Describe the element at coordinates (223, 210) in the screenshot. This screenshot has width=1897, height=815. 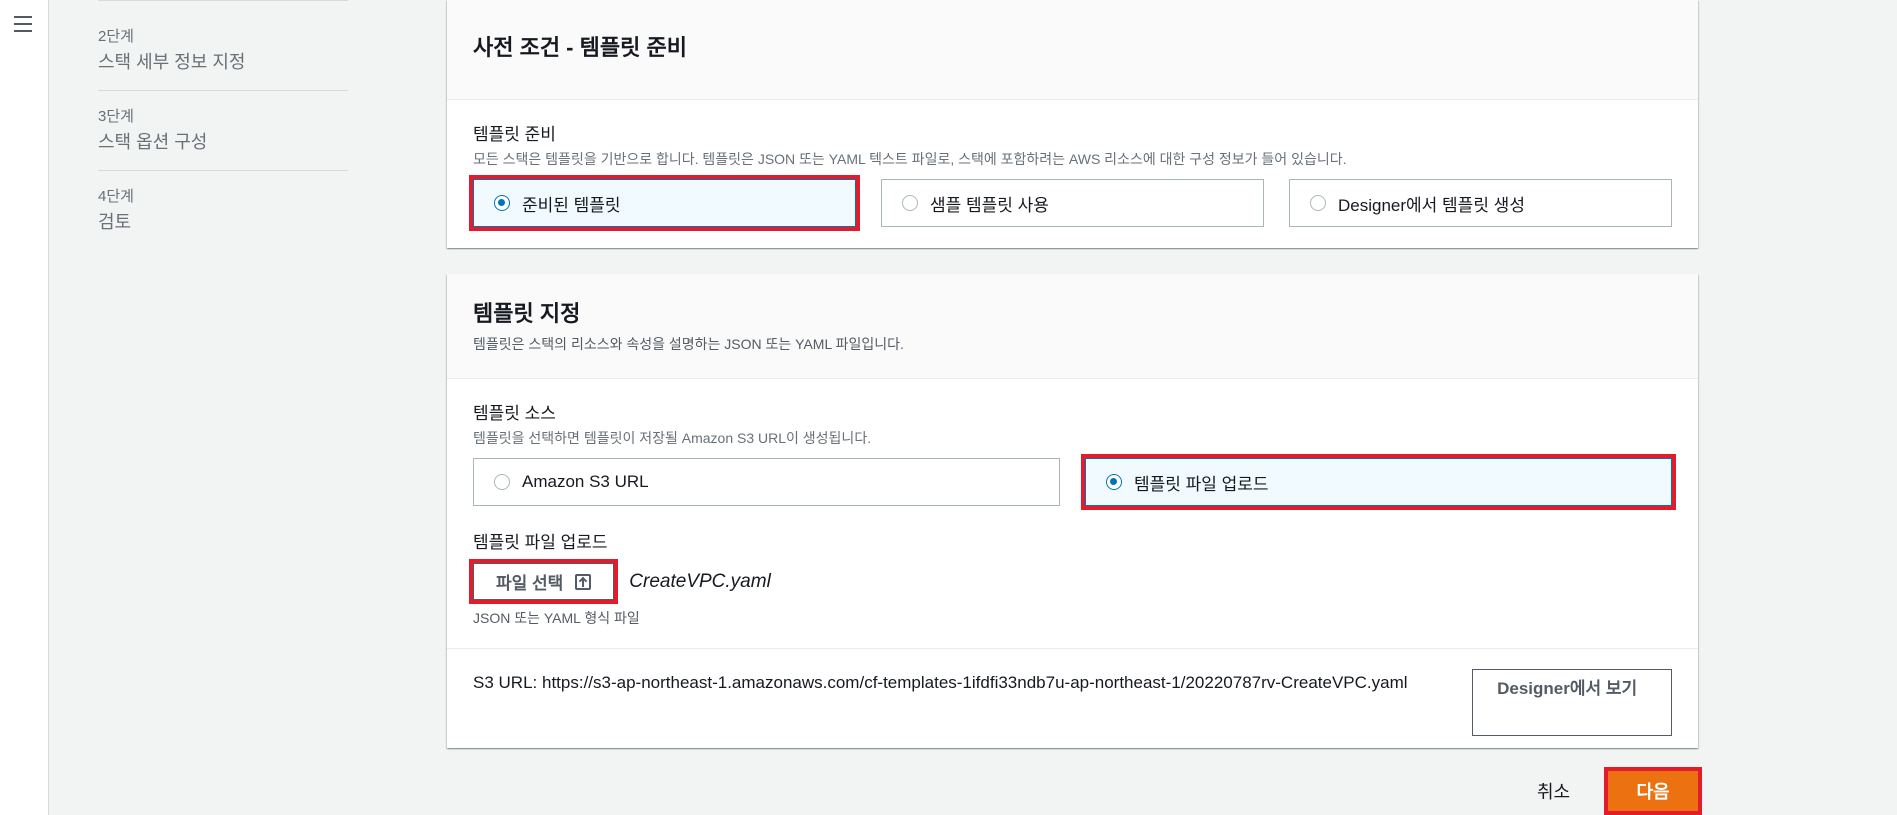
I see `step-4: 4단계 검토` at that location.